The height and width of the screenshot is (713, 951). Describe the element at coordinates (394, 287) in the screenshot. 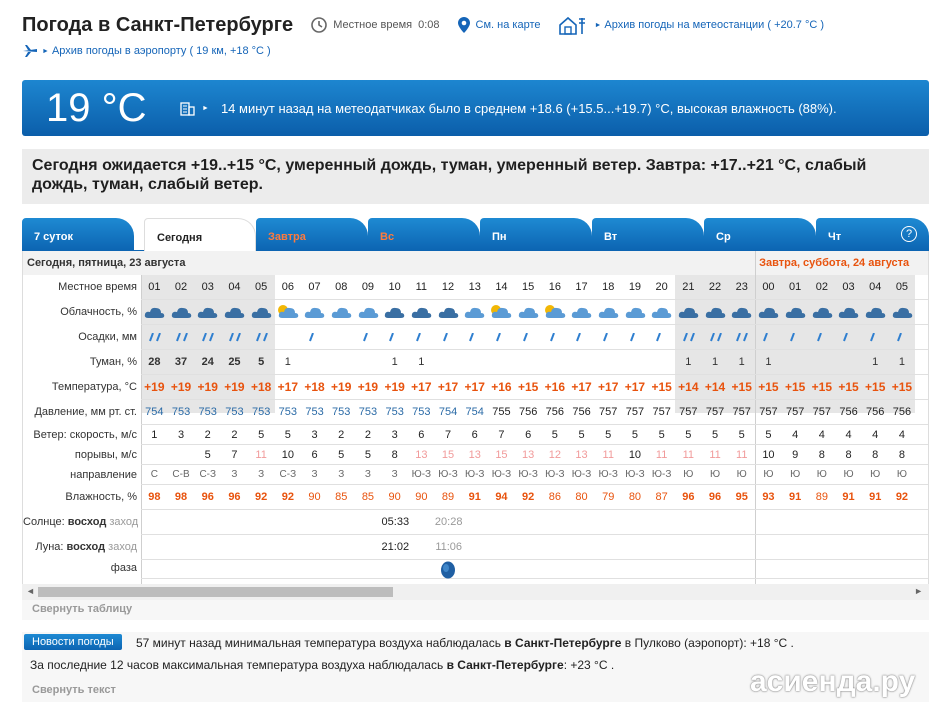

I see `hour-cell: 10` at that location.